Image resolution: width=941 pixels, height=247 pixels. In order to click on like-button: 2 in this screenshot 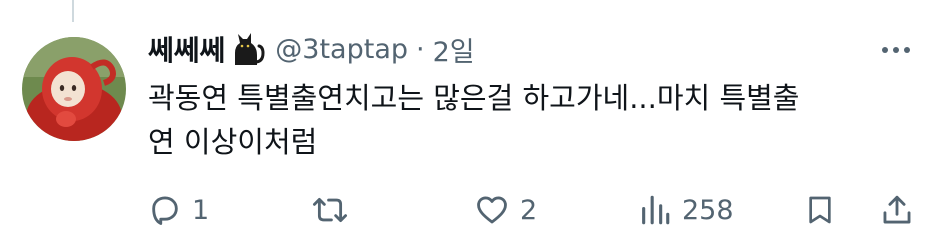, I will do `click(505, 210)`.